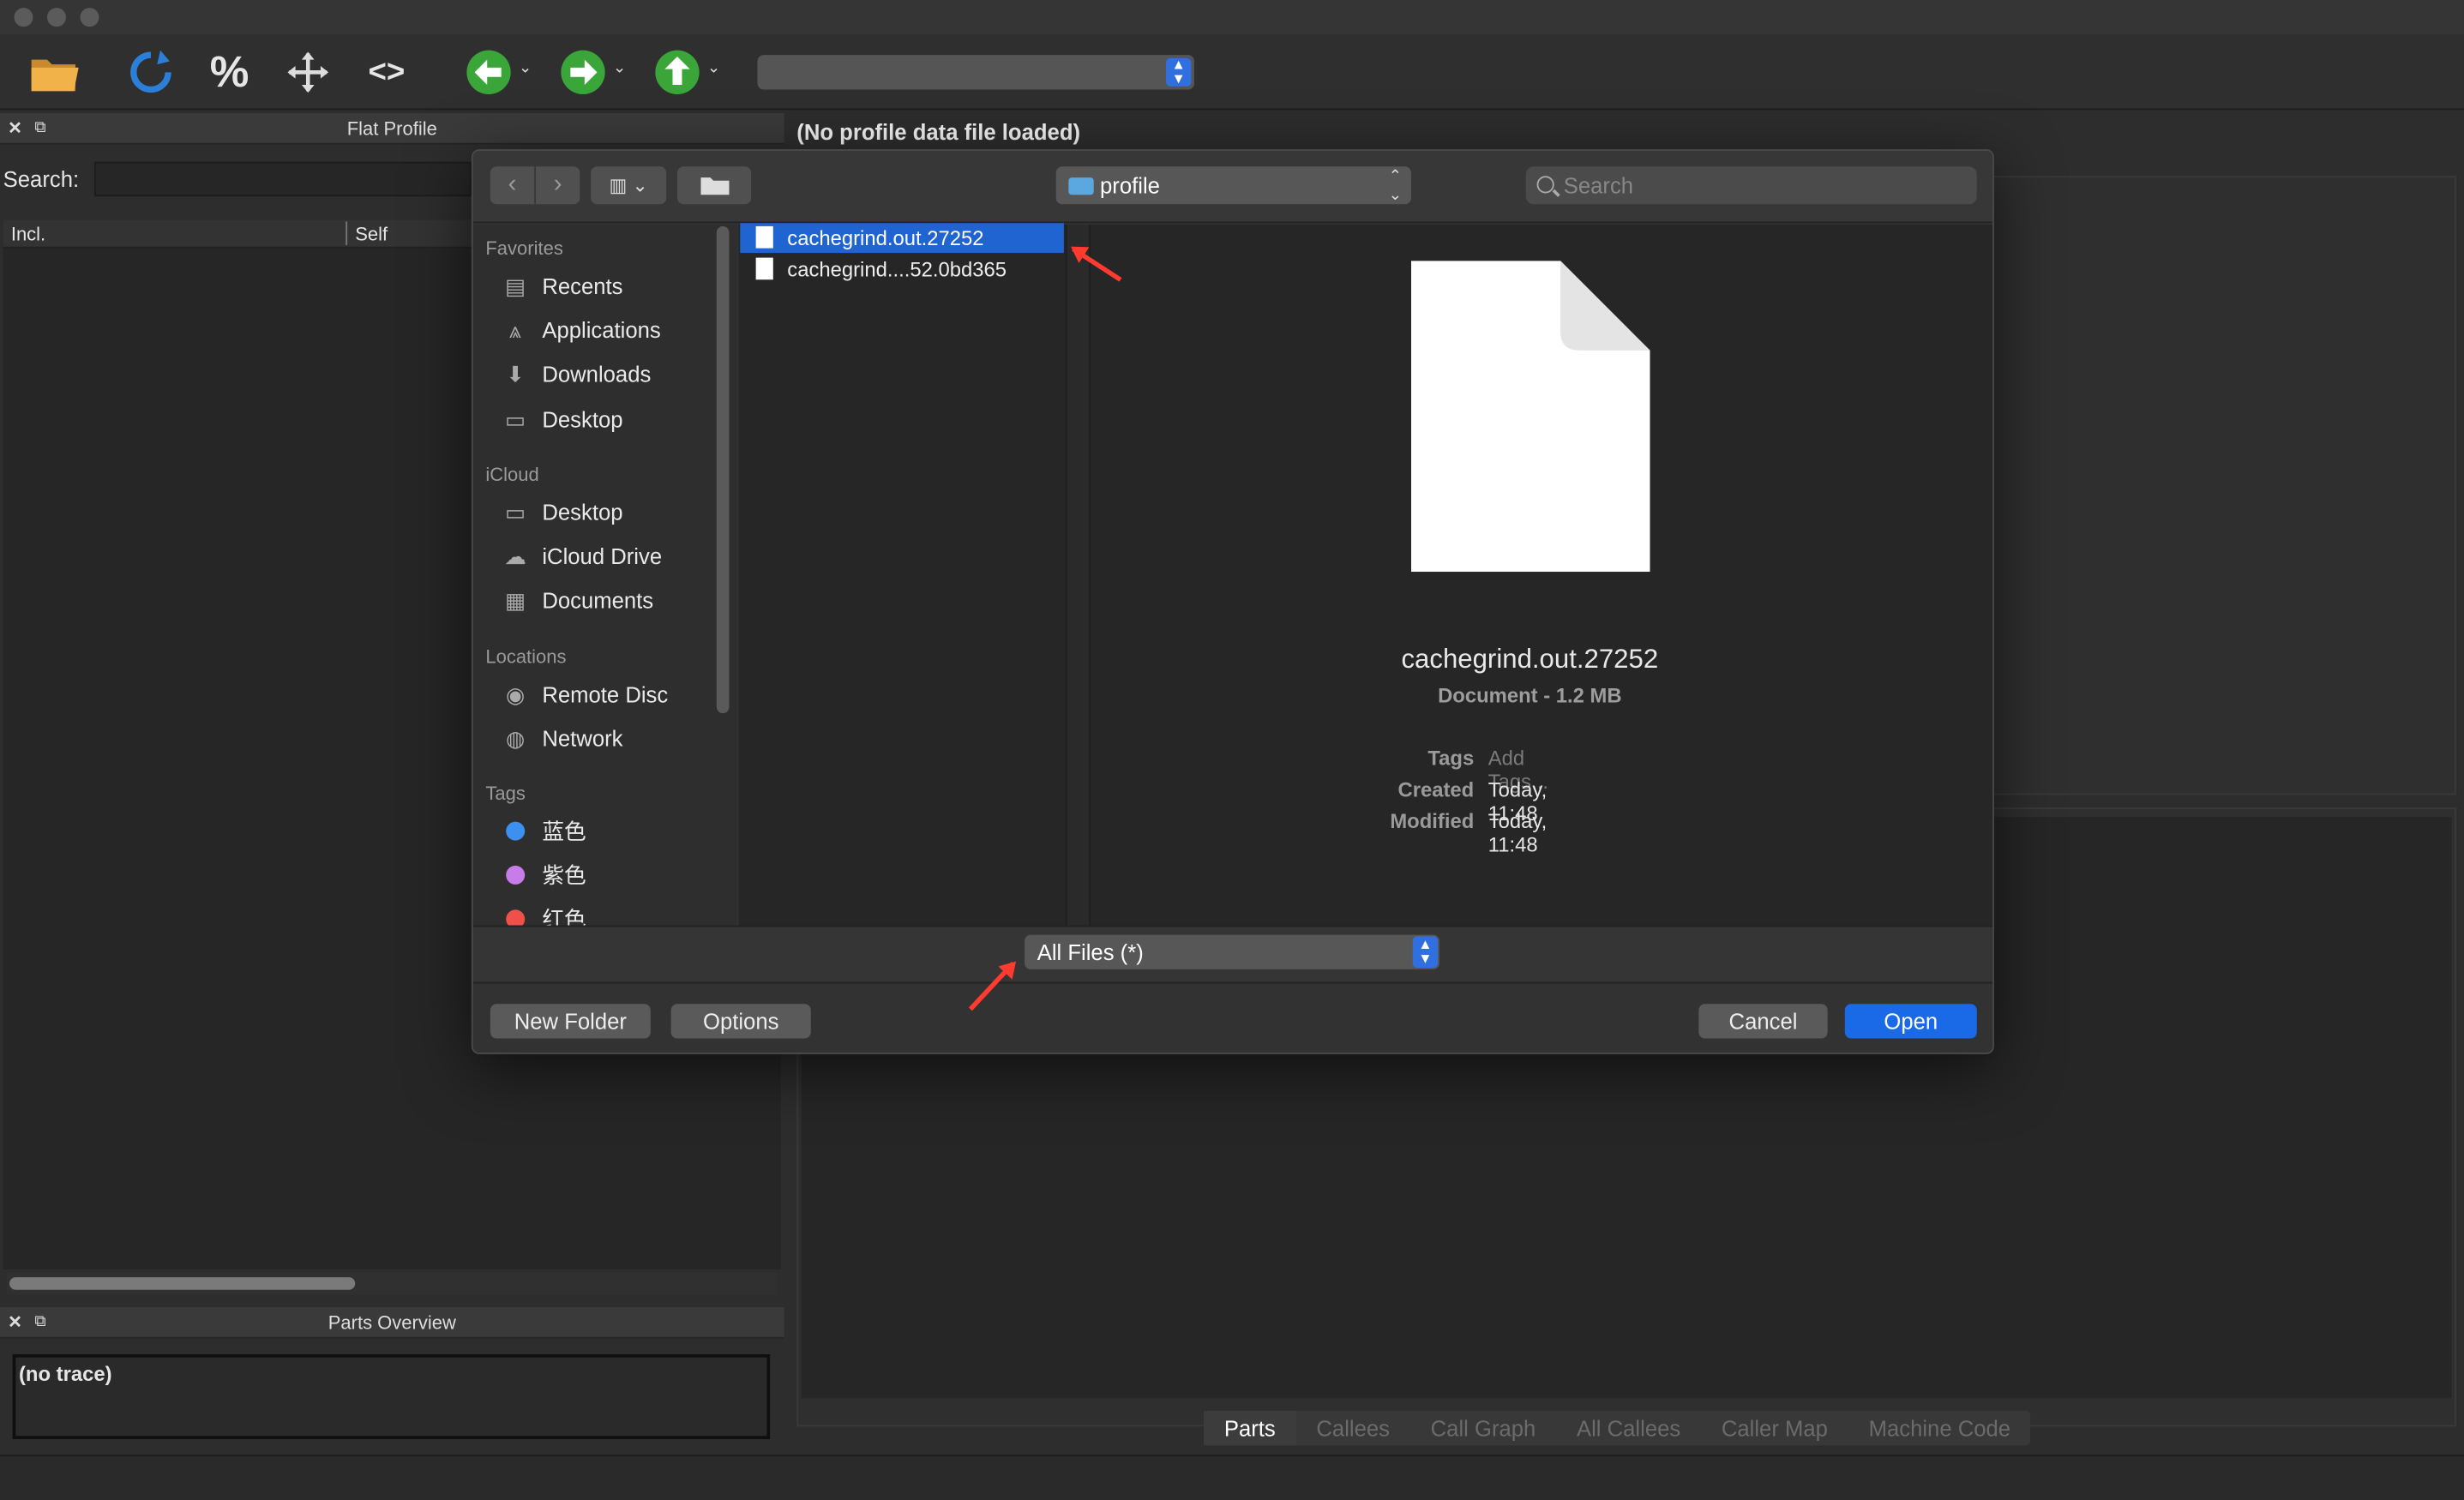 The width and height of the screenshot is (2464, 1500). I want to click on new-folder-button: New Folder, so click(570, 1021).